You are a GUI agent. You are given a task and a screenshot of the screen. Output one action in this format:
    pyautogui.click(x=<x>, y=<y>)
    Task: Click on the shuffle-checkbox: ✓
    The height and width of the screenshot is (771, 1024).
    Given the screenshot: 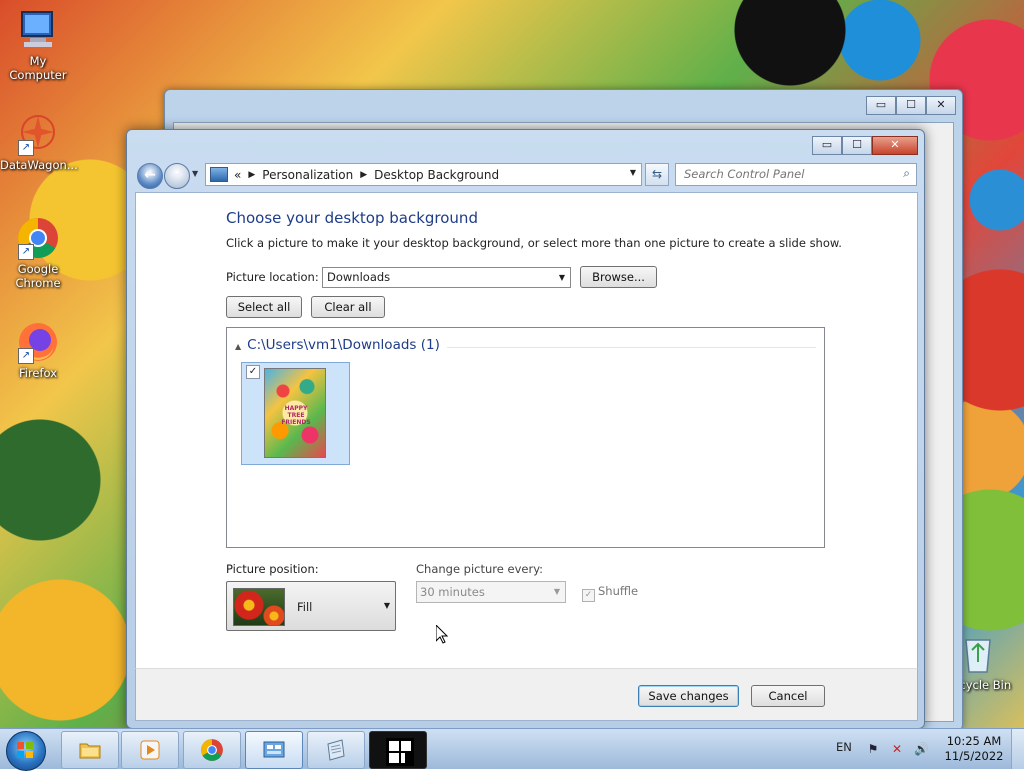 What is the action you would take?
    pyautogui.click(x=588, y=595)
    